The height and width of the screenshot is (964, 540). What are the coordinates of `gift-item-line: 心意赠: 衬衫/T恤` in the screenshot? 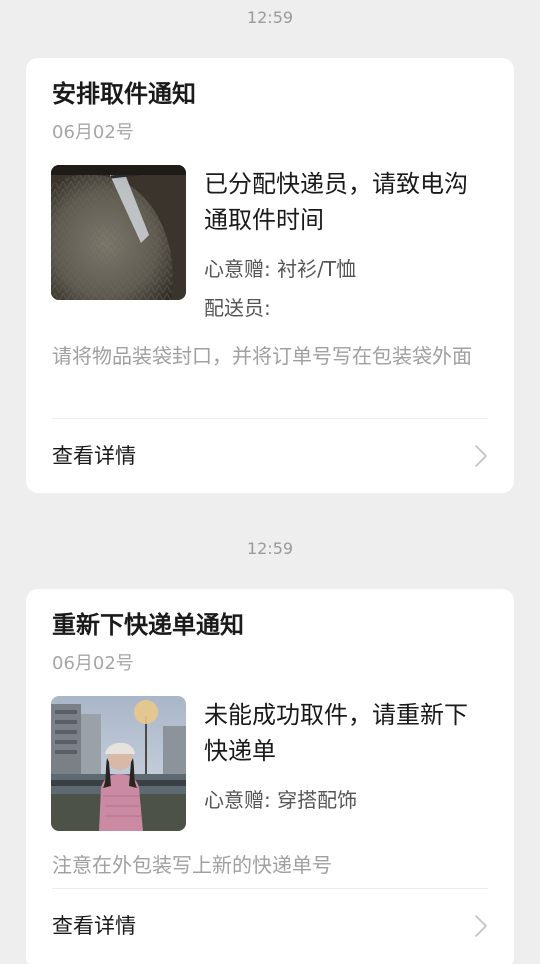 It's located at (280, 269).